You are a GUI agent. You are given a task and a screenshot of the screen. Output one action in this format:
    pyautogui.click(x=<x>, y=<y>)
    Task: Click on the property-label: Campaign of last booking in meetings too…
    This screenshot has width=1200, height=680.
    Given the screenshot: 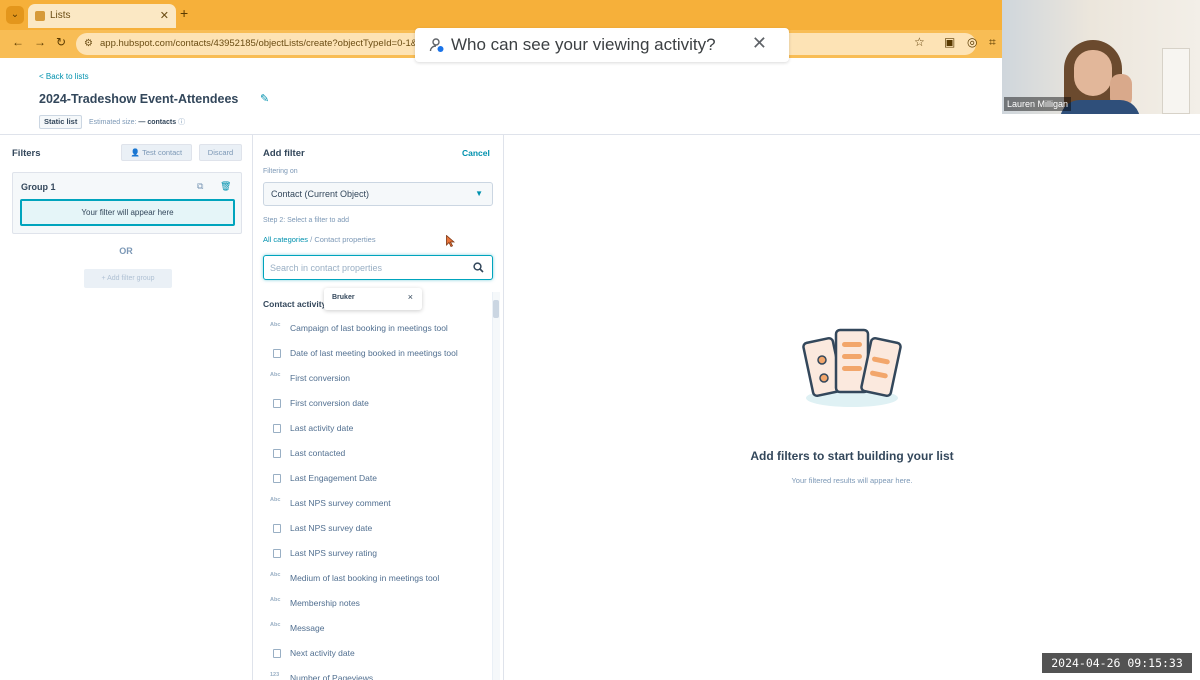 What is the action you would take?
    pyautogui.click(x=369, y=328)
    